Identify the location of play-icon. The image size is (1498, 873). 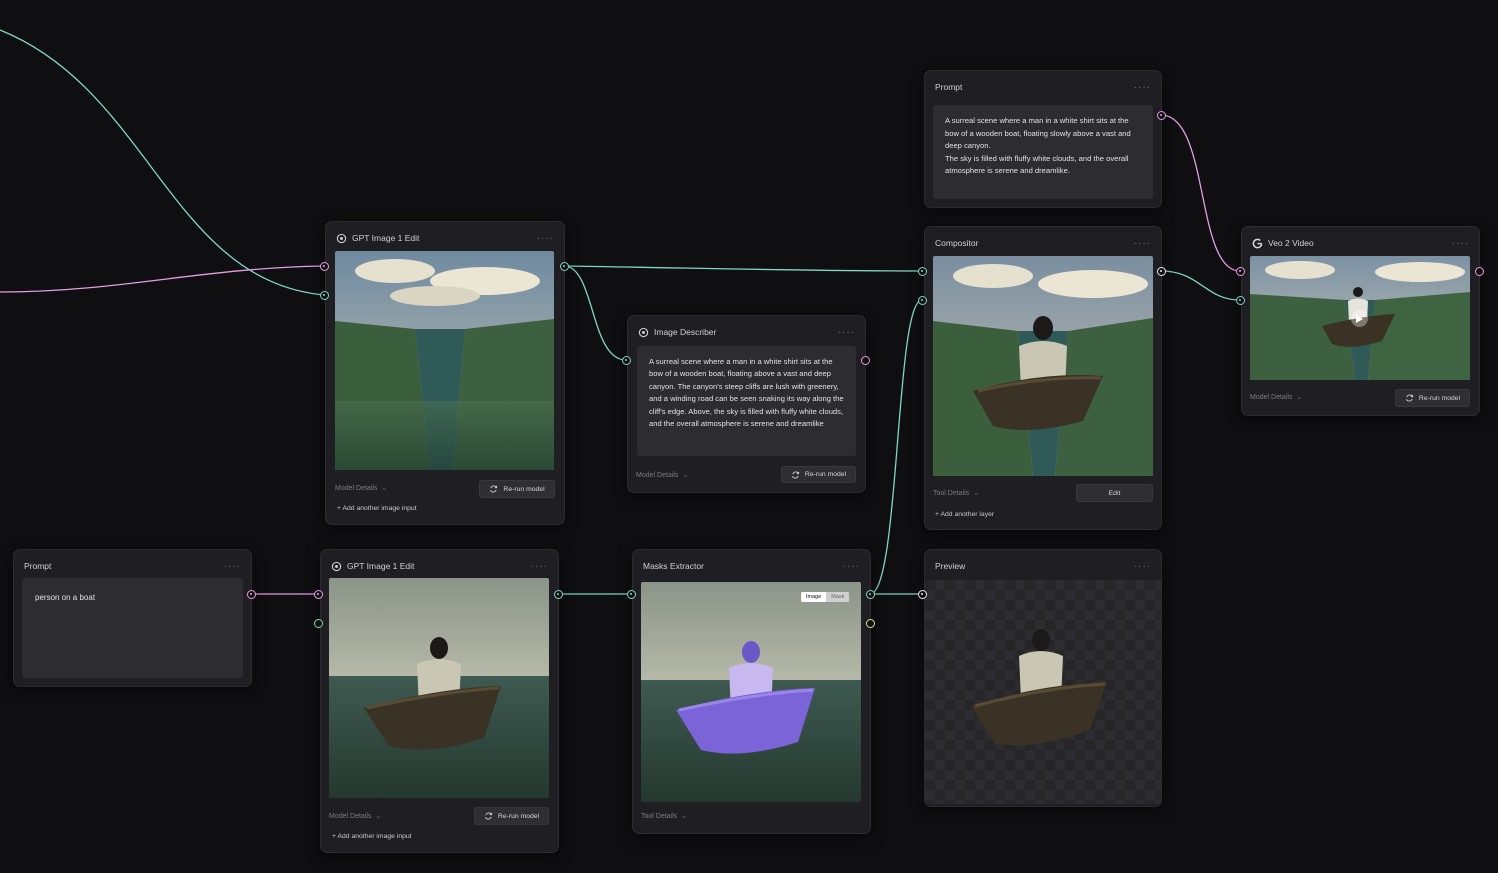
(1359, 318).